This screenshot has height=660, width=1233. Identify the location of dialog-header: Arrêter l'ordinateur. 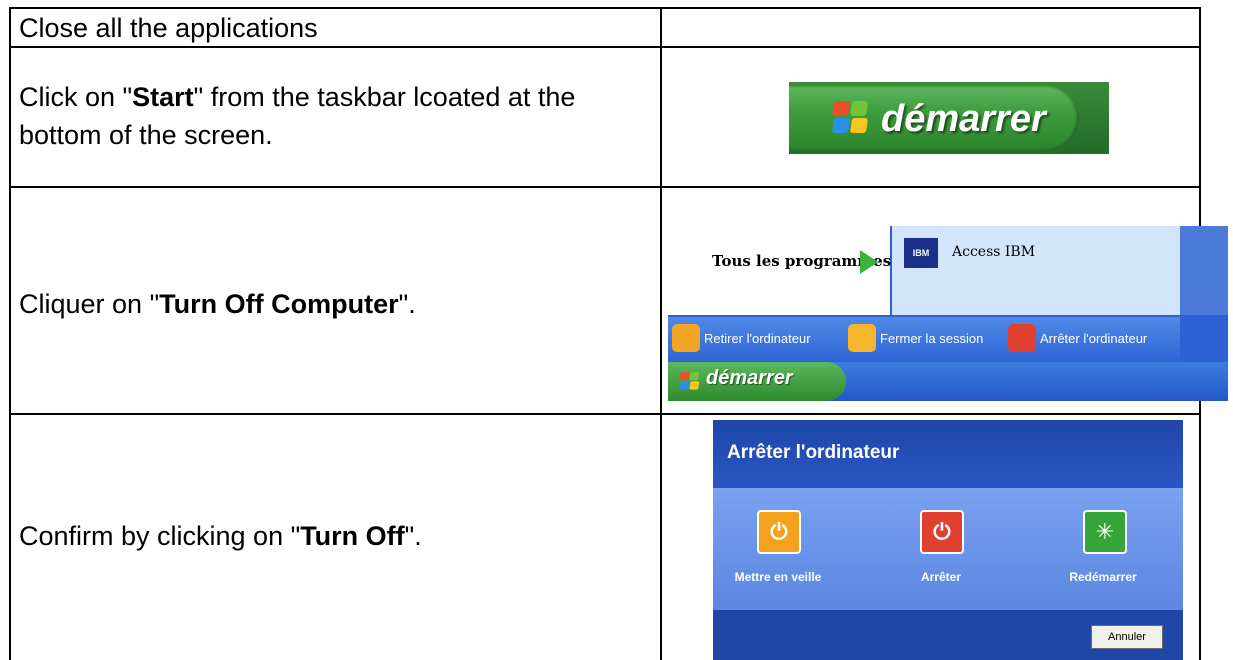
(948, 454).